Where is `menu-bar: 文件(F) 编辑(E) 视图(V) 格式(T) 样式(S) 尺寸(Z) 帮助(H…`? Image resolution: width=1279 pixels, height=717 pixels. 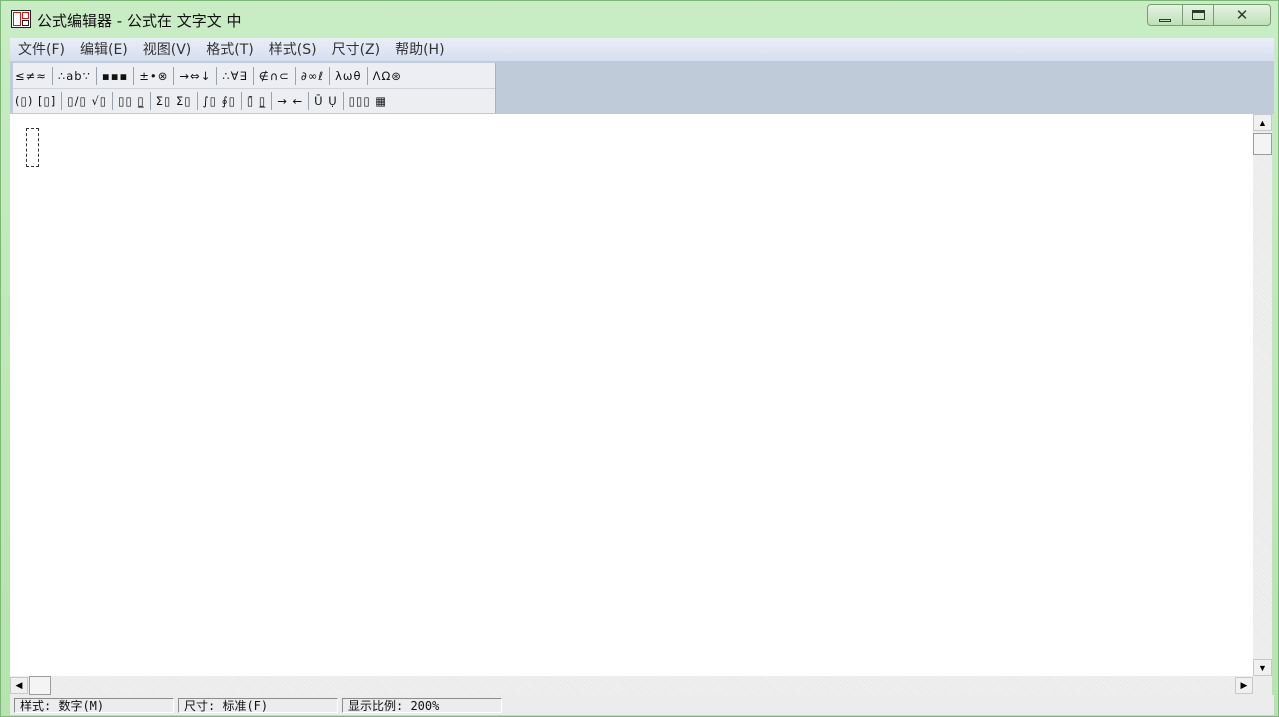 menu-bar: 文件(F) 编辑(E) 视图(V) 格式(T) 样式(S) 尺寸(Z) 帮助(H… is located at coordinates (642, 50).